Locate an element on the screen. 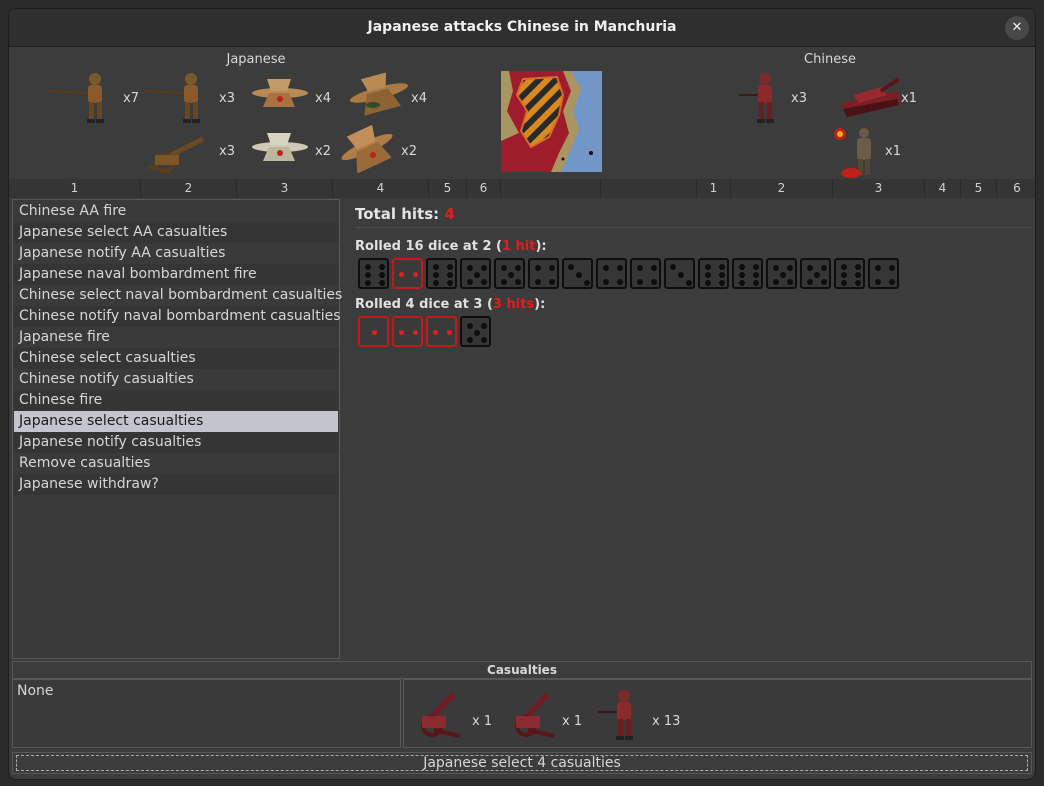 The height and width of the screenshot is (786, 1044). attacker-die-value: 5 is located at coordinates (448, 188).